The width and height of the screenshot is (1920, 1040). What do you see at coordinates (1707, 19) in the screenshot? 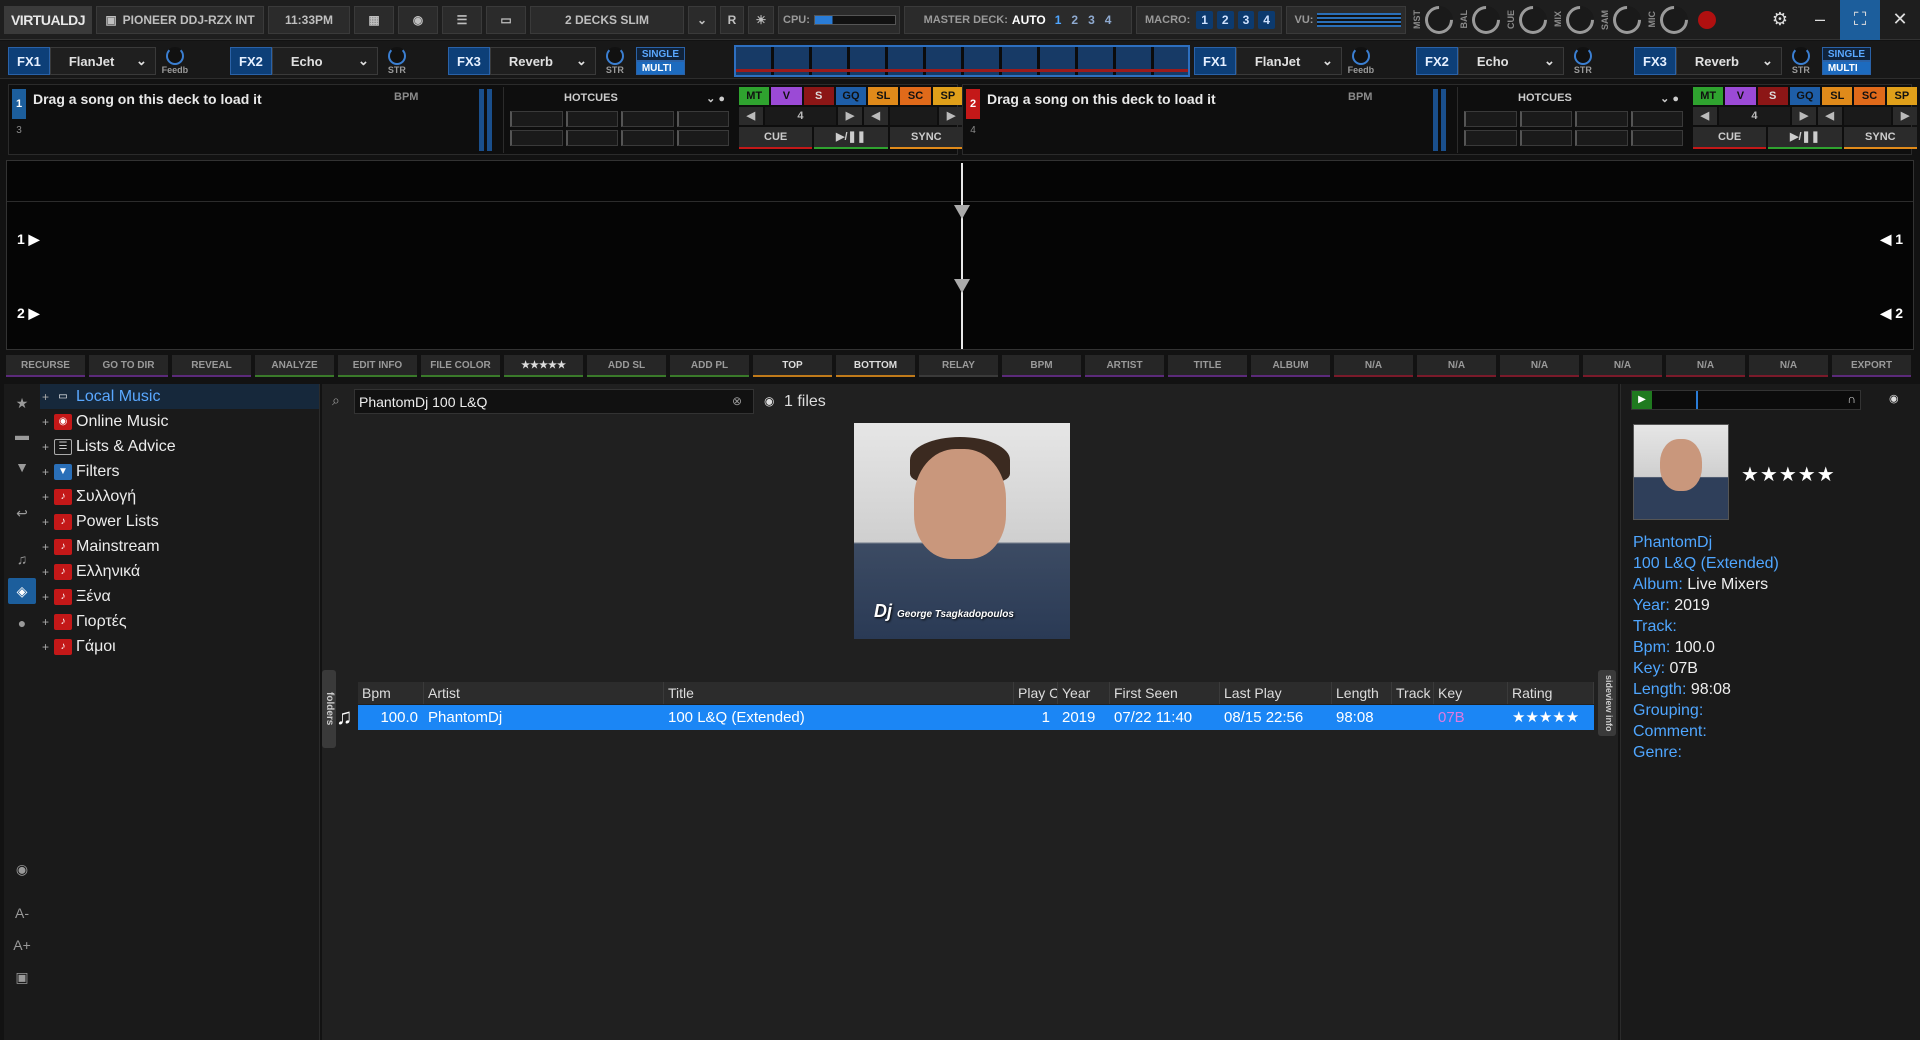
I see `record-icon` at bounding box center [1707, 19].